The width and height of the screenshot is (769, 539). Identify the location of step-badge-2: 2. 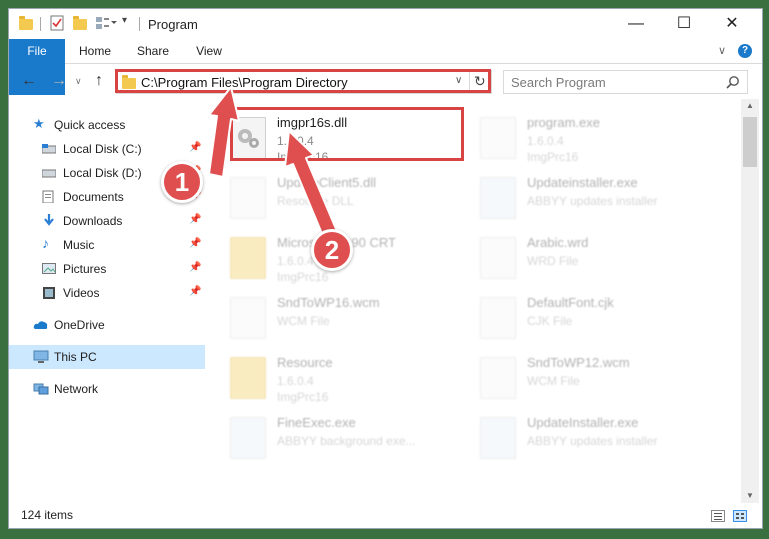
(332, 250).